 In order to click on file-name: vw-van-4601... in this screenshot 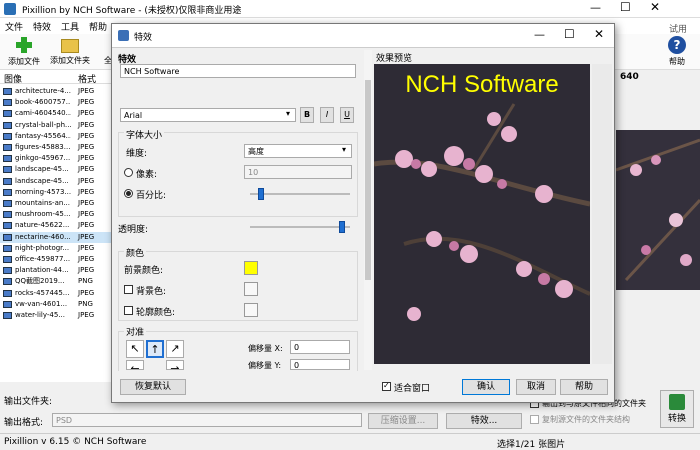, I will do `click(41, 303)`.